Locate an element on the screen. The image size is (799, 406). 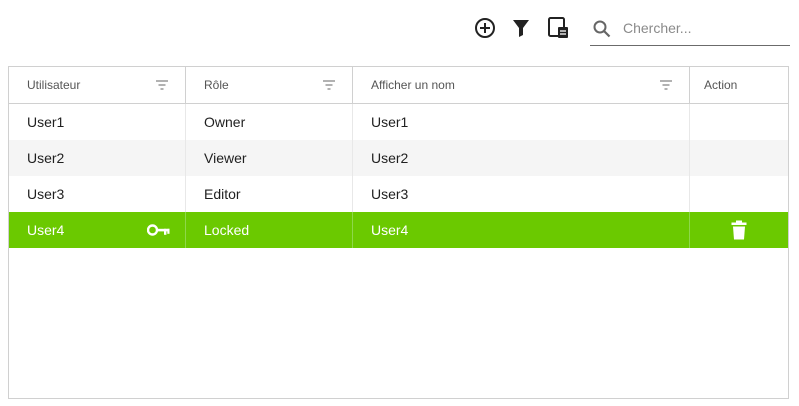
table-row: User3 Editor User3 is located at coordinates (398, 194).